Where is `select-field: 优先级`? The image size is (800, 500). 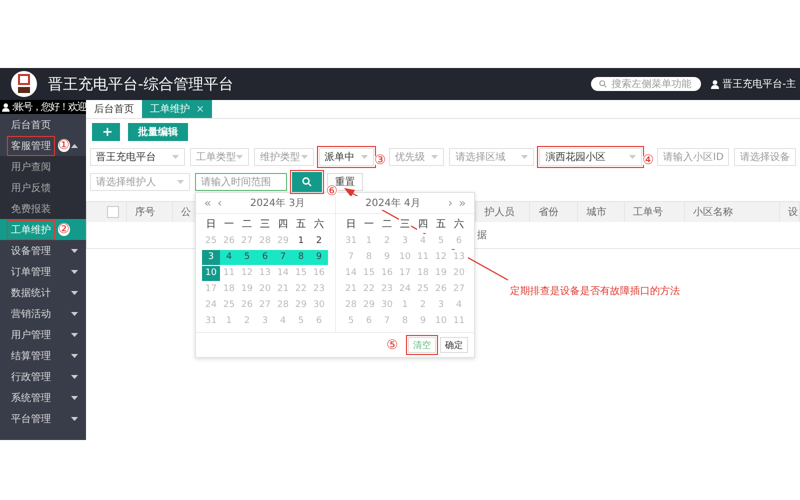
select-field: 优先级 is located at coordinates (416, 157).